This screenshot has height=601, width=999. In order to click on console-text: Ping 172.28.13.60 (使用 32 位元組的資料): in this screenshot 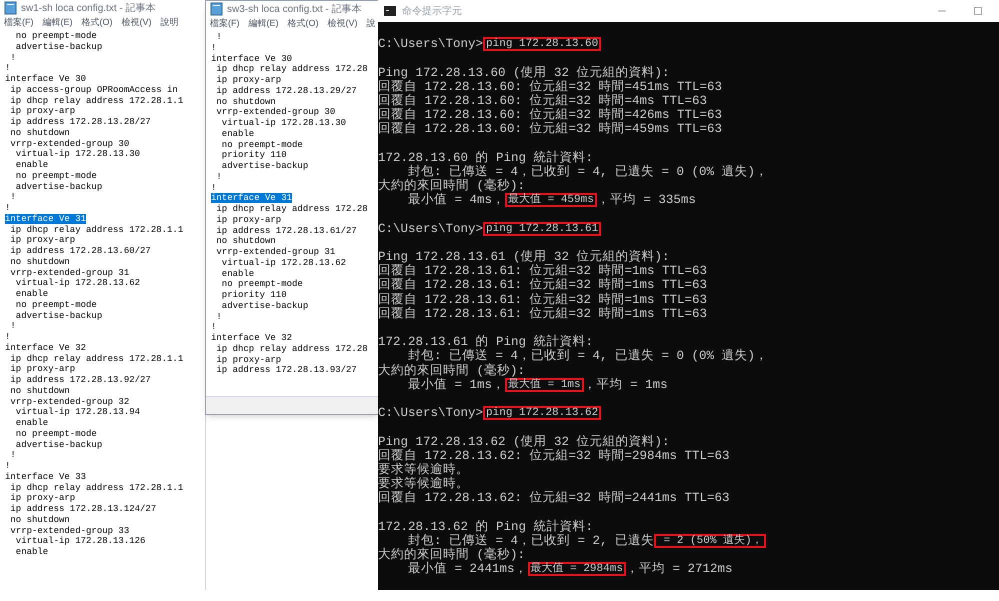, I will do `click(524, 73)`.